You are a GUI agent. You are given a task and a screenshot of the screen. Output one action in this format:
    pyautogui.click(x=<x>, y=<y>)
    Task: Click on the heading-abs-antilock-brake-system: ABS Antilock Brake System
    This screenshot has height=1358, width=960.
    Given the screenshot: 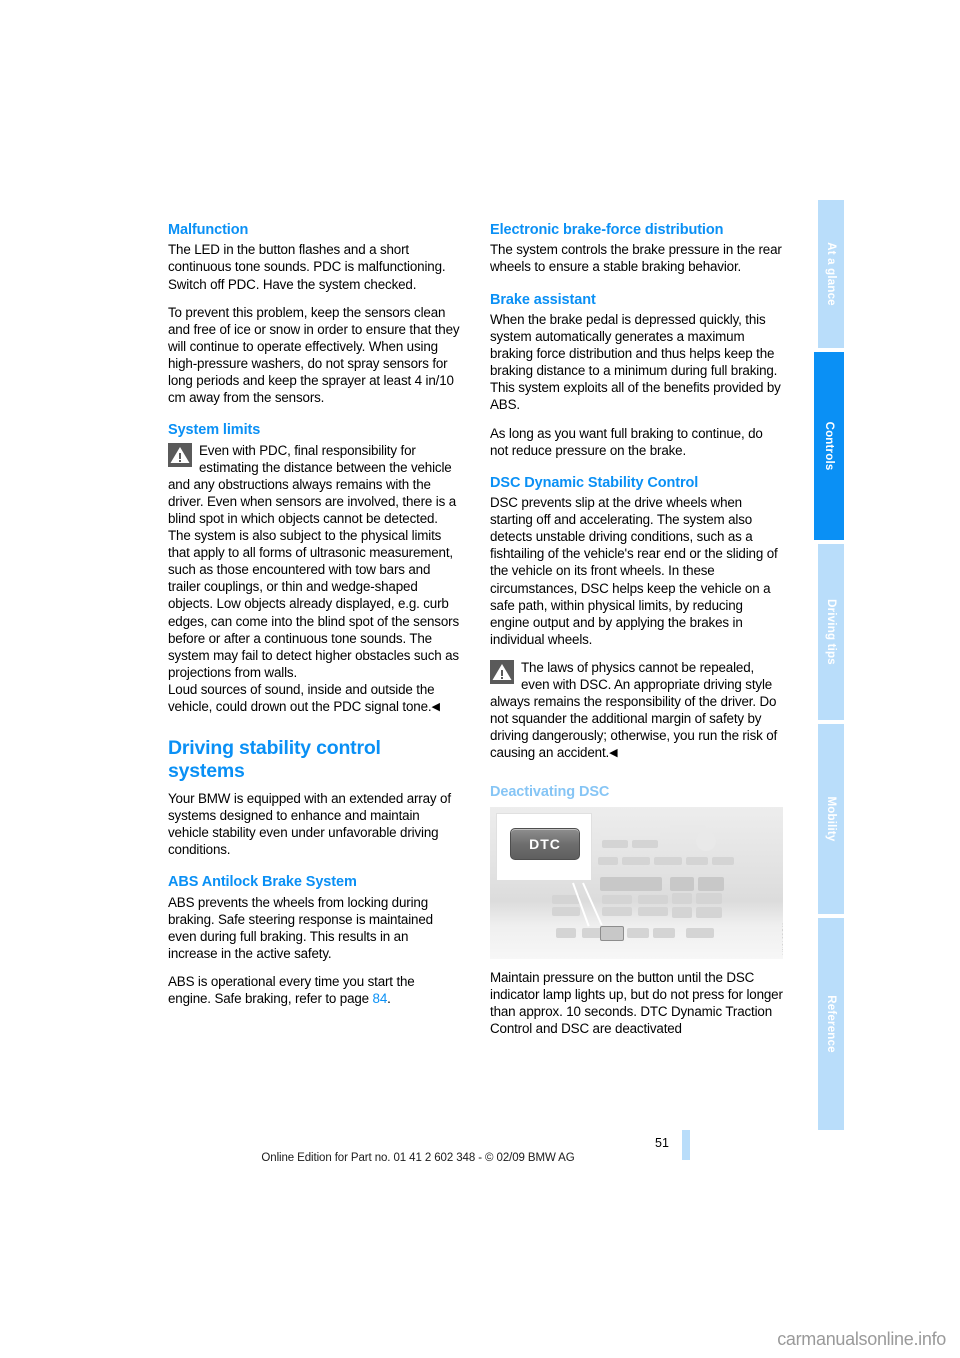 What is the action you would take?
    pyautogui.click(x=262, y=882)
    